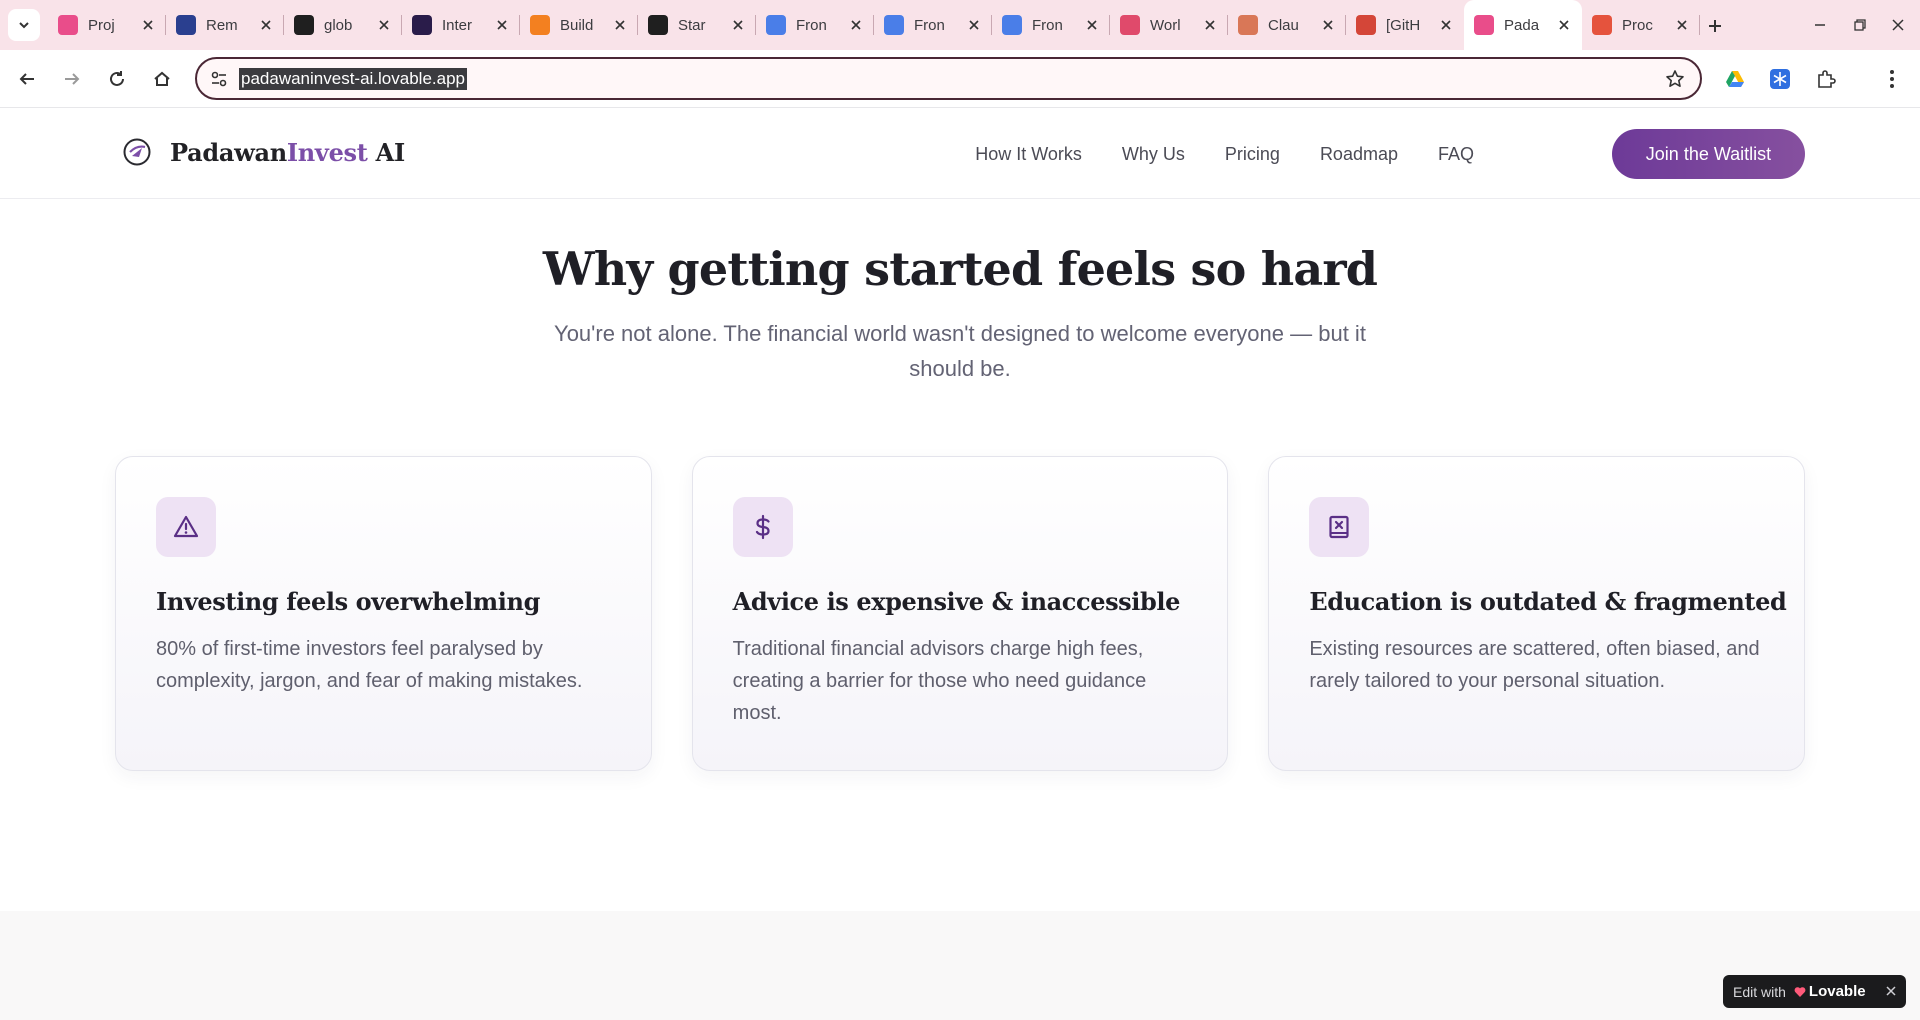  I want to click on restore-icon, so click(1860, 25).